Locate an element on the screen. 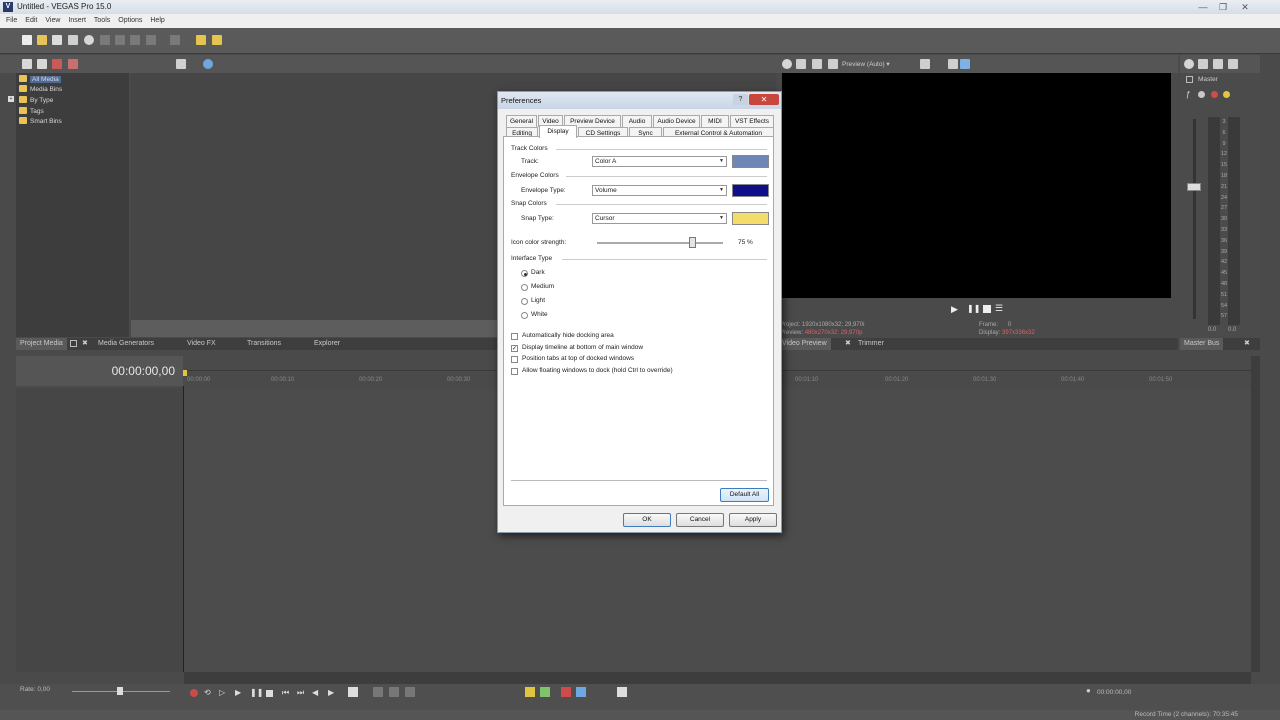 The image size is (1280, 720). preview-external-icon is located at coordinates (801, 64).